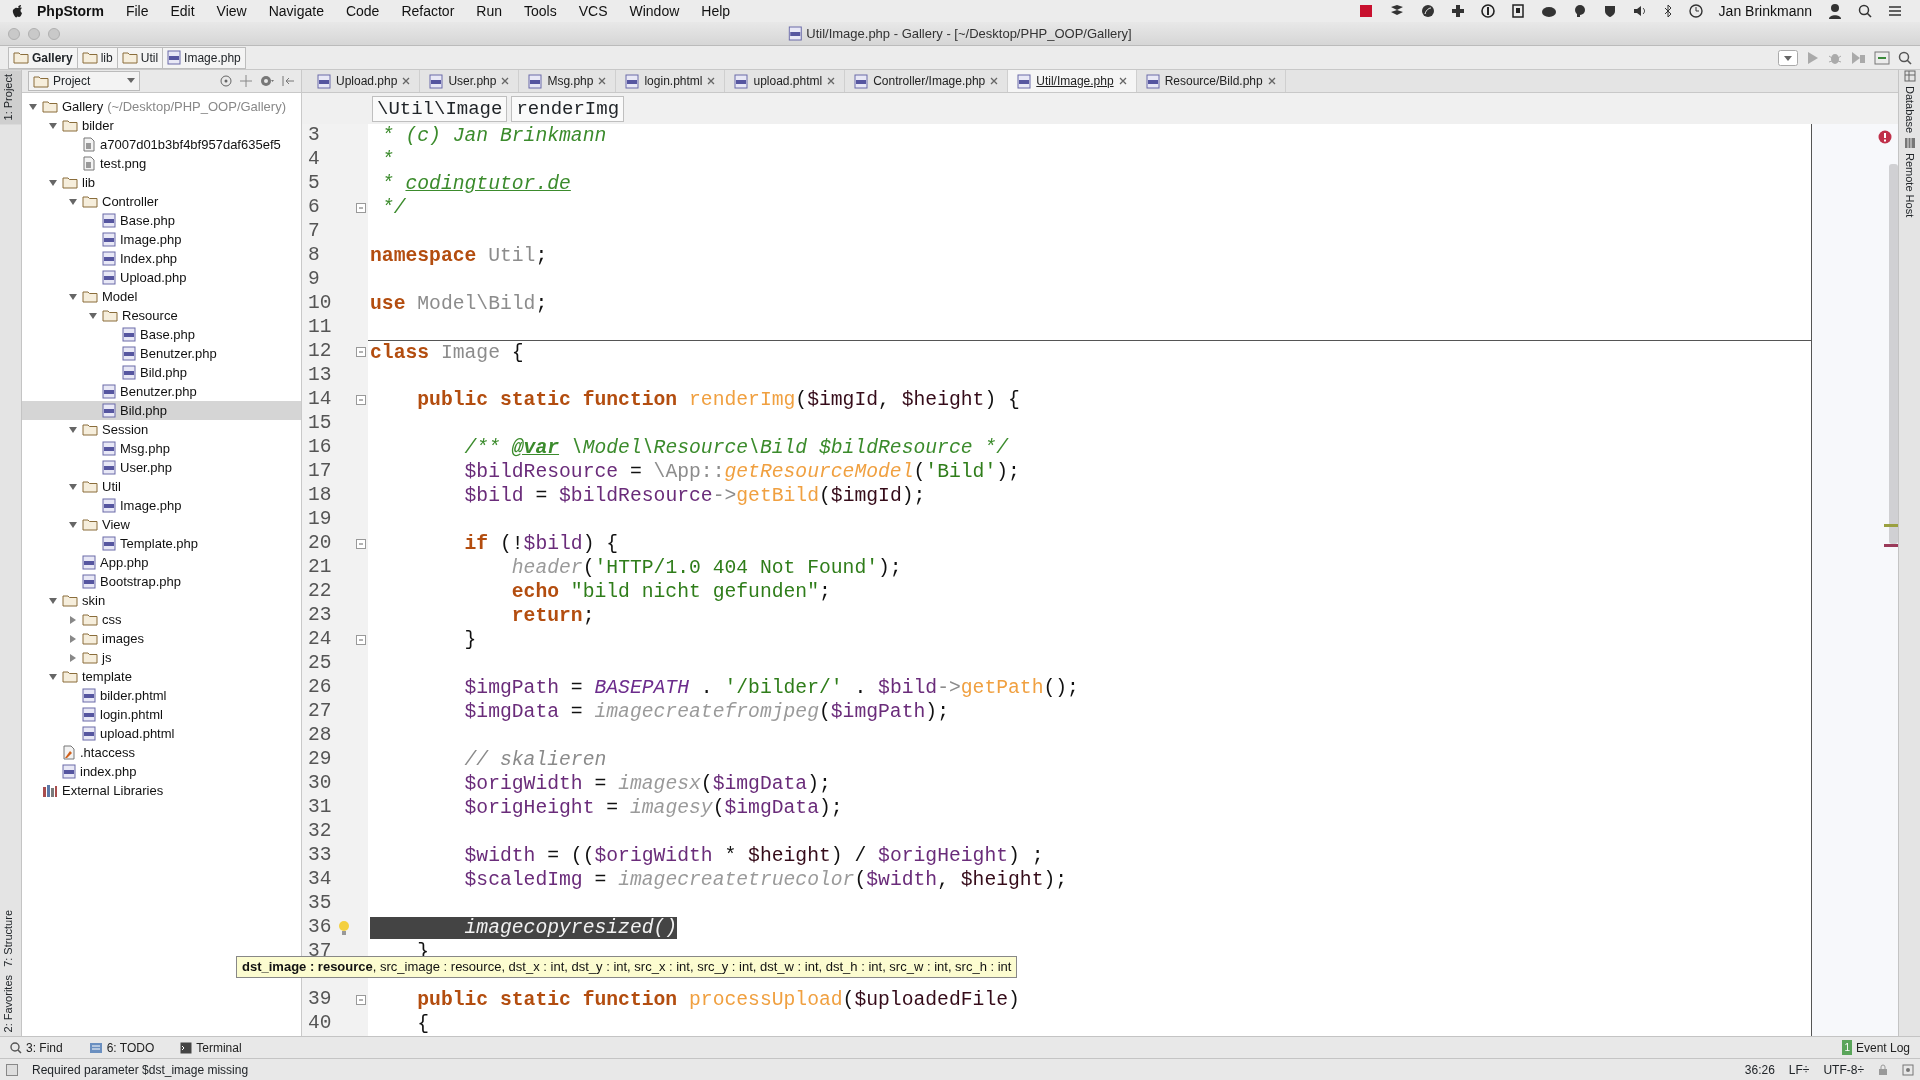 Image resolution: width=1920 pixels, height=1080 pixels. Describe the element at coordinates (70, 11) in the screenshot. I see `app-name: PhpStorm` at that location.